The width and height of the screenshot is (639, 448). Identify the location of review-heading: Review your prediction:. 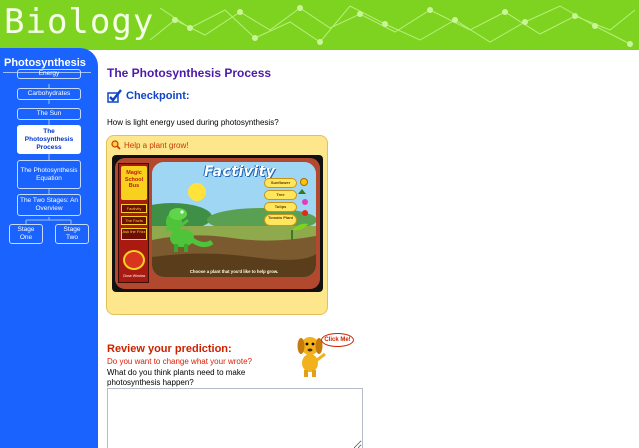
(169, 349).